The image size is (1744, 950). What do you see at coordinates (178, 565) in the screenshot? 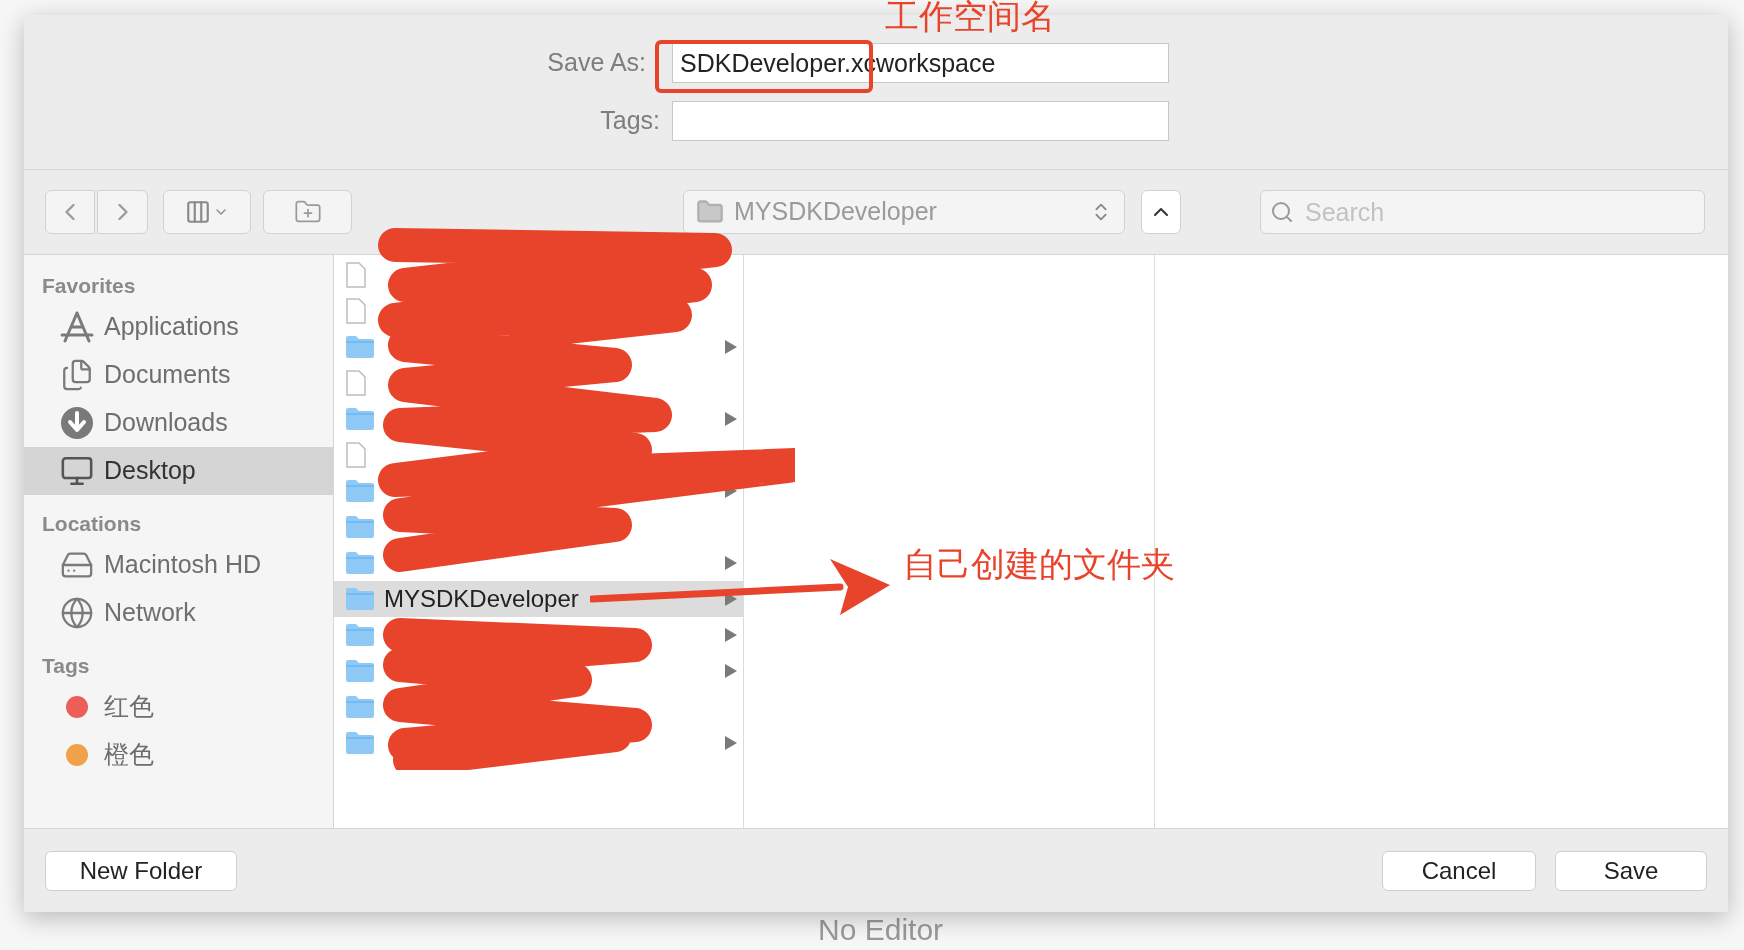
I see `sidebar-item: Macintosh HD` at bounding box center [178, 565].